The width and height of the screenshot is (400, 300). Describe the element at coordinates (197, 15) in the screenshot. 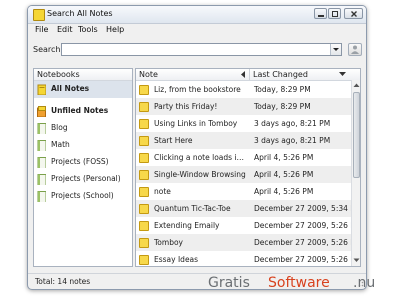

I see `title-bar: Search All Notes` at that location.